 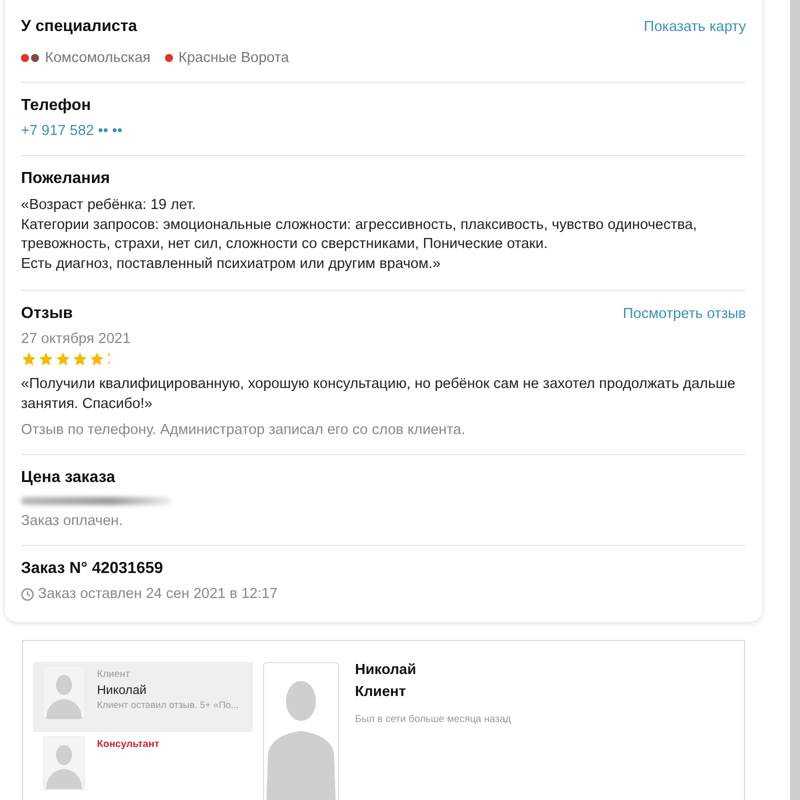 What do you see at coordinates (378, 394) in the screenshot?
I see `review-text: «Получили квалифицированную, хорошую консультацию, но ребёнок сам не захотел продолжать дальше занятия. Спасибо!»` at bounding box center [378, 394].